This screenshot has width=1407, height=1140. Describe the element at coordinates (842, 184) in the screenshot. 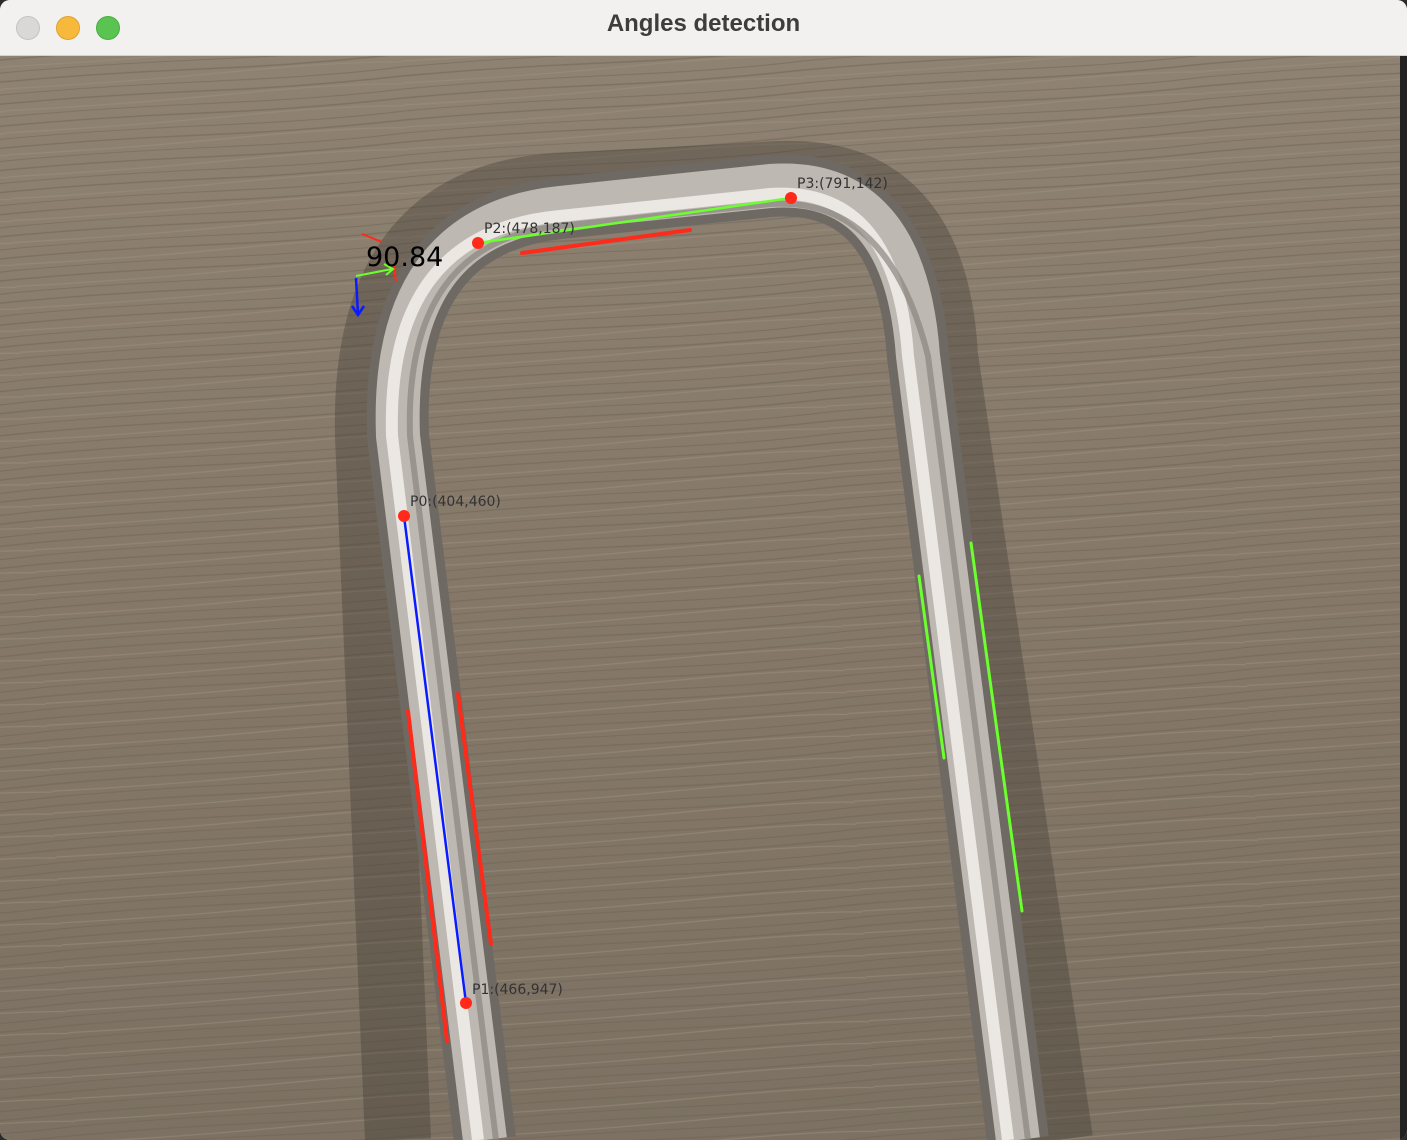

I see `point-label-p3: P3:(791,142)` at that location.